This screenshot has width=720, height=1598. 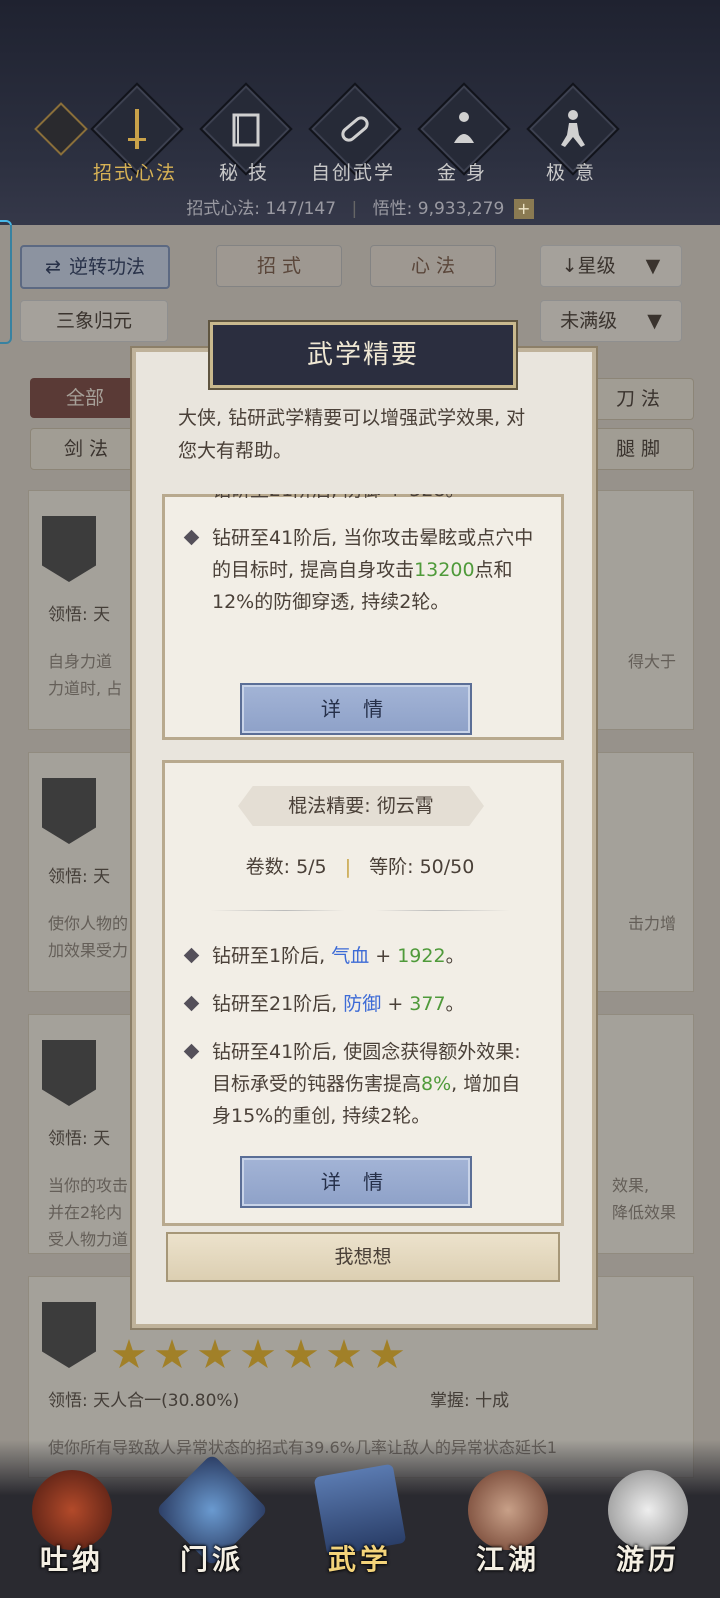 I want to click on nav-label: 门派, so click(x=211, y=1559).